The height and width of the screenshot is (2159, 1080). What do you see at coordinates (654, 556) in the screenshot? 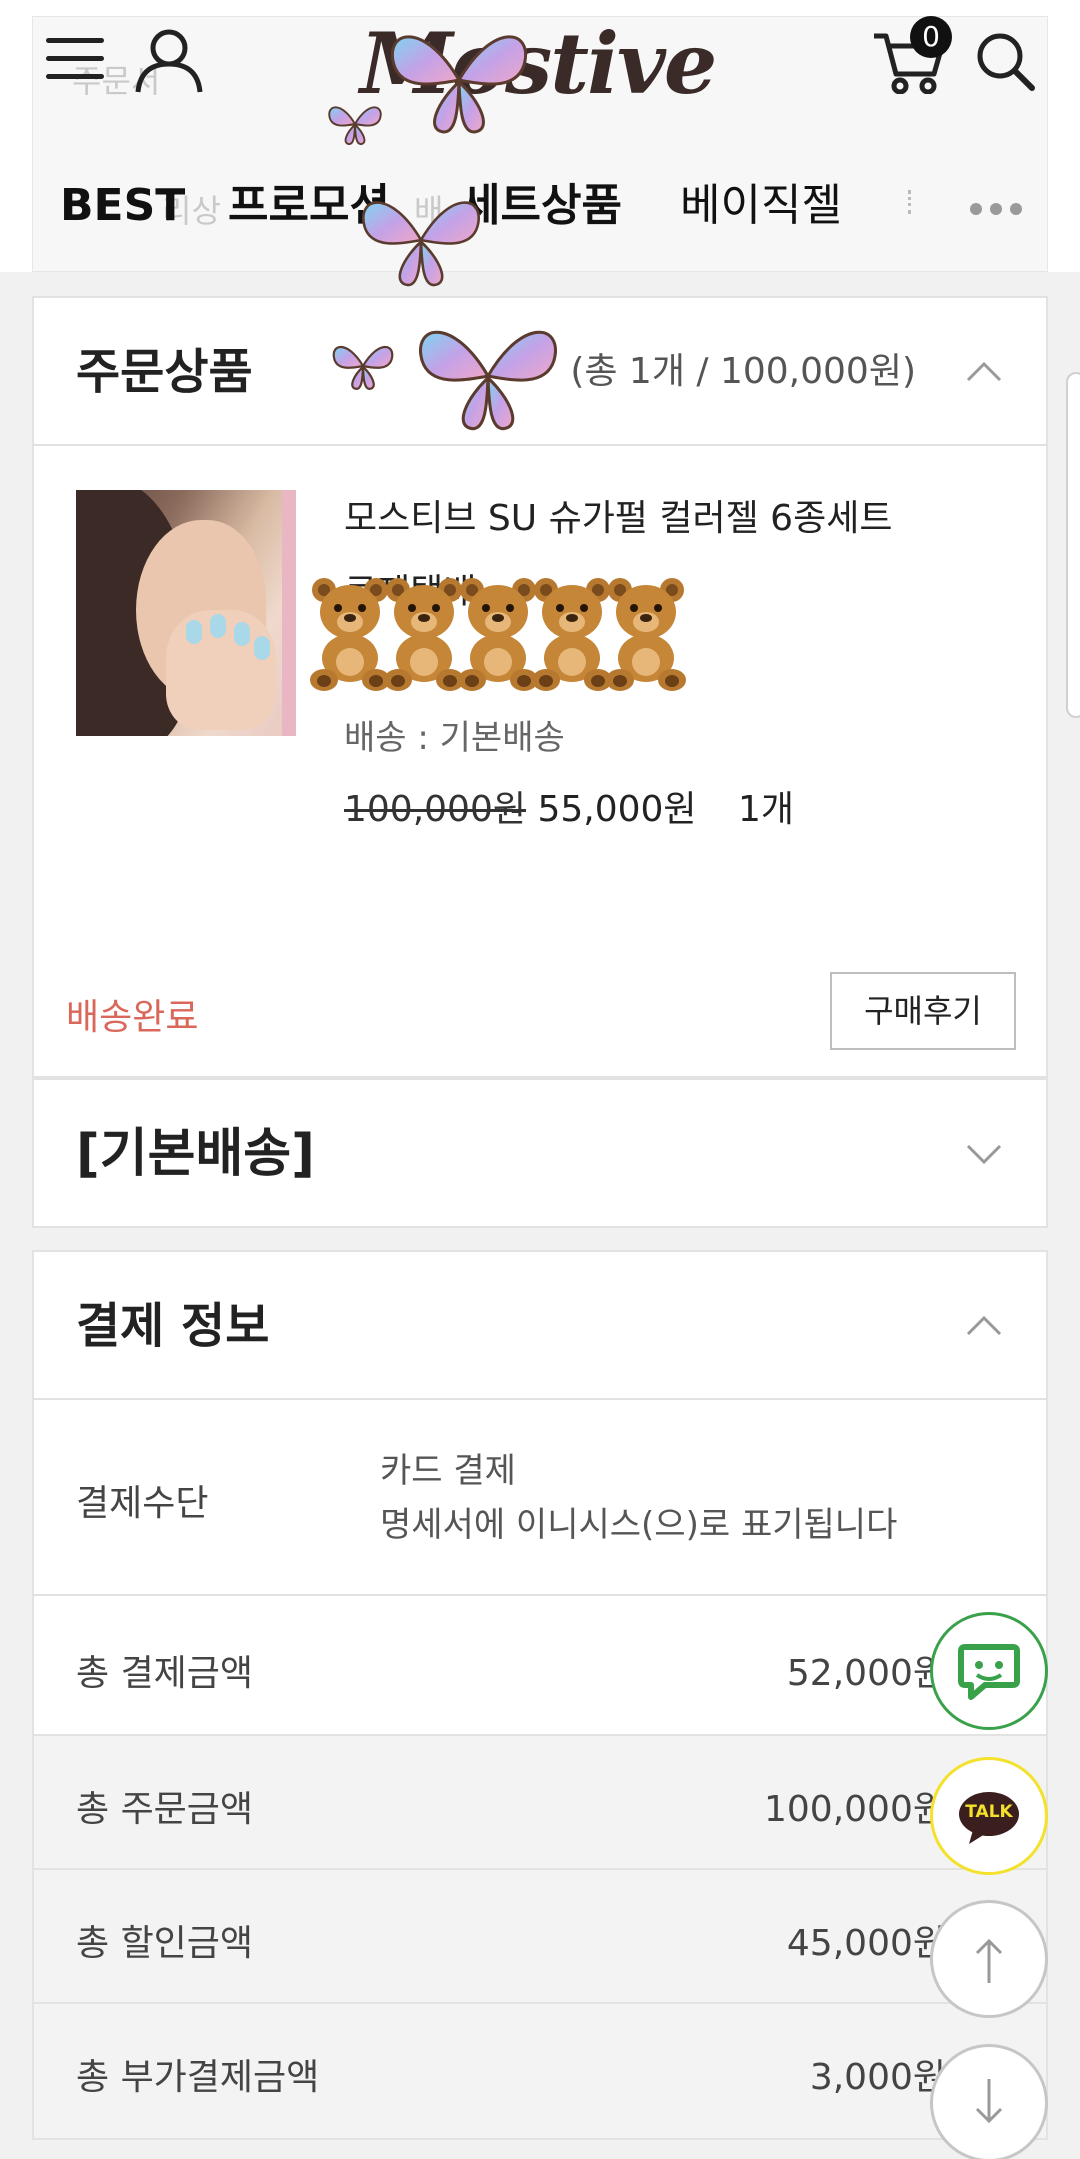
I see `product-name: 모스티브 SU 슈가펄 컬러젤 6종세트 로제택배` at bounding box center [654, 556].